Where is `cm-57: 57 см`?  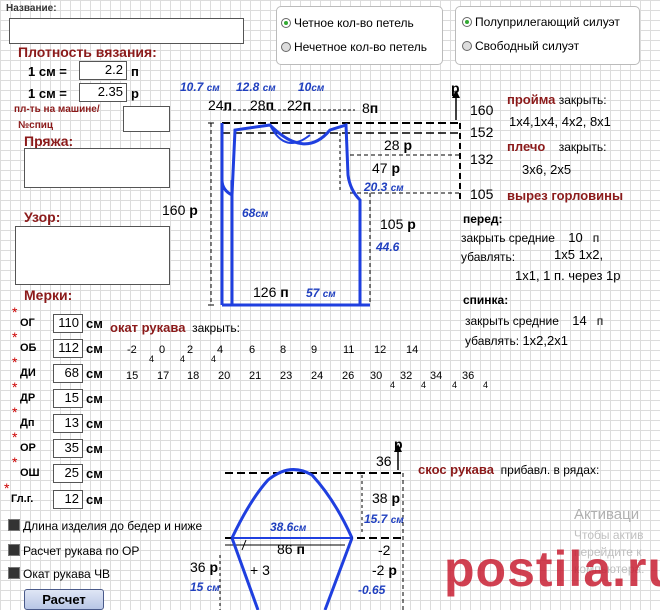 cm-57: 57 см is located at coordinates (321, 293).